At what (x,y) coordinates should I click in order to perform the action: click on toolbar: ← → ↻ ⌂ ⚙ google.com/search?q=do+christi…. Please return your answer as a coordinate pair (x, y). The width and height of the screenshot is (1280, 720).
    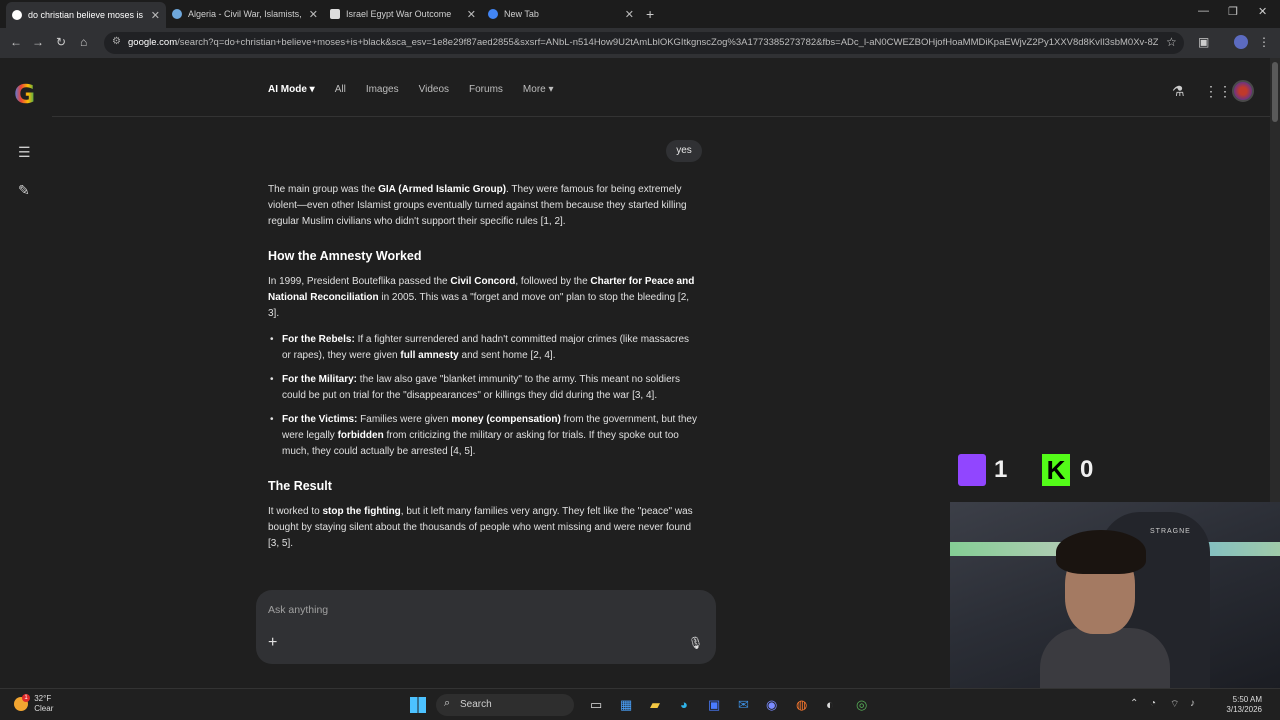
    Looking at the image, I should click on (640, 43).